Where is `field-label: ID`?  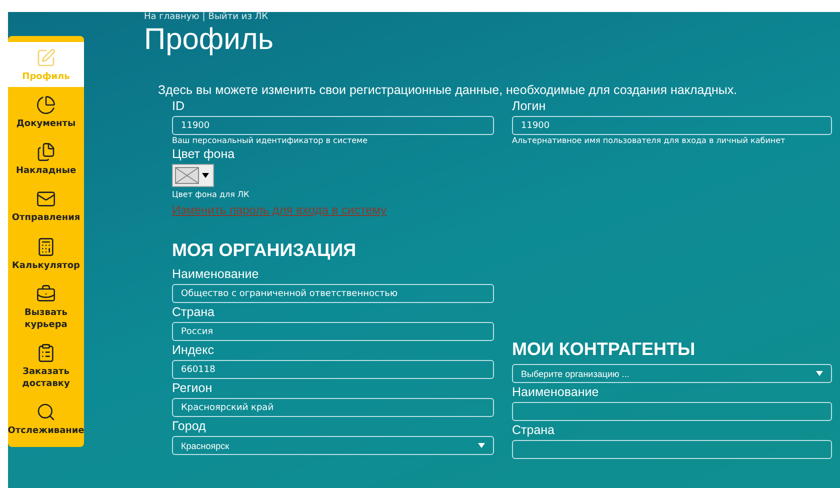 field-label: ID is located at coordinates (179, 106).